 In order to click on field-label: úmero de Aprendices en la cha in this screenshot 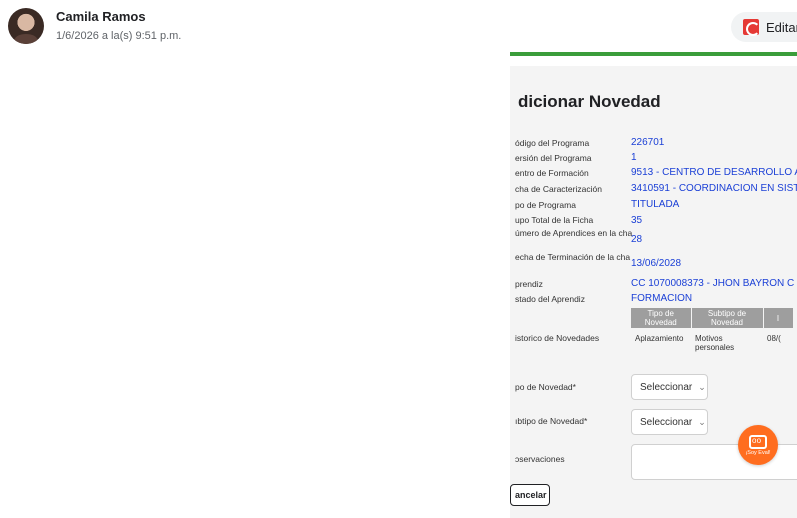, I will do `click(574, 233)`.